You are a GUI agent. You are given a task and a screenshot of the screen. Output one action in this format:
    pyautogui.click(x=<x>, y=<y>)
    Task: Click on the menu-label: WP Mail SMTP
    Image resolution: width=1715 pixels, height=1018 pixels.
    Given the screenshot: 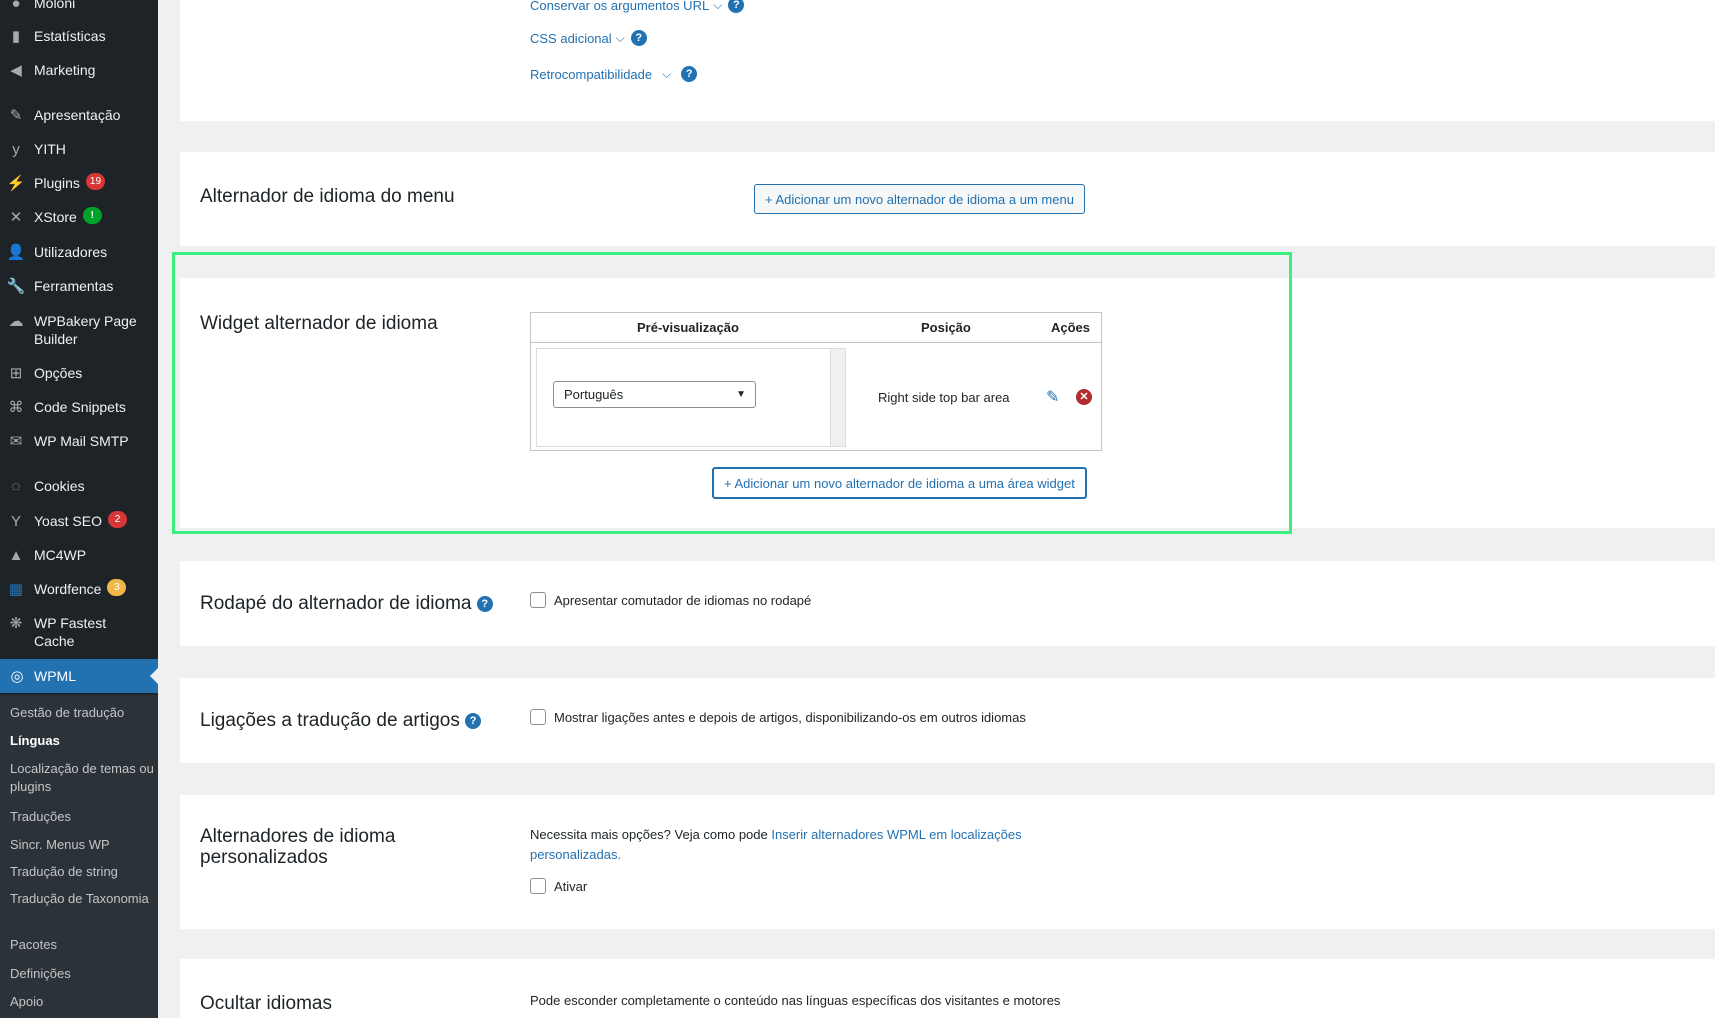 What is the action you would take?
    pyautogui.click(x=81, y=441)
    